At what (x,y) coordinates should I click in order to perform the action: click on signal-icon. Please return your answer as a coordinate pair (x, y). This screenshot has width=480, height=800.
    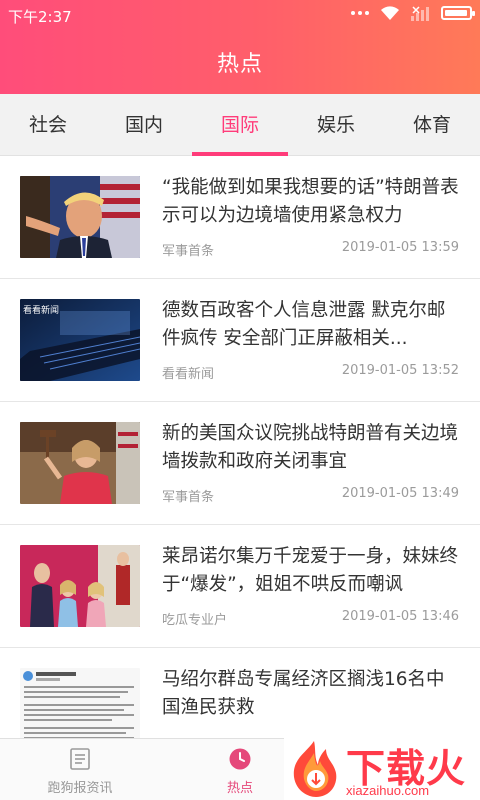
    Looking at the image, I should click on (420, 13).